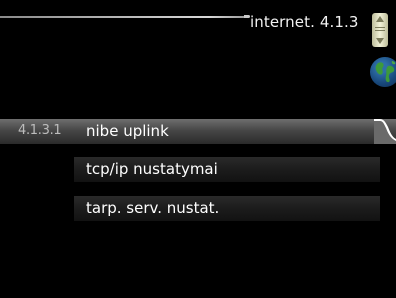 This screenshot has width=396, height=298. I want to click on menu-item-label: tcp/ip nustatymai, so click(152, 169).